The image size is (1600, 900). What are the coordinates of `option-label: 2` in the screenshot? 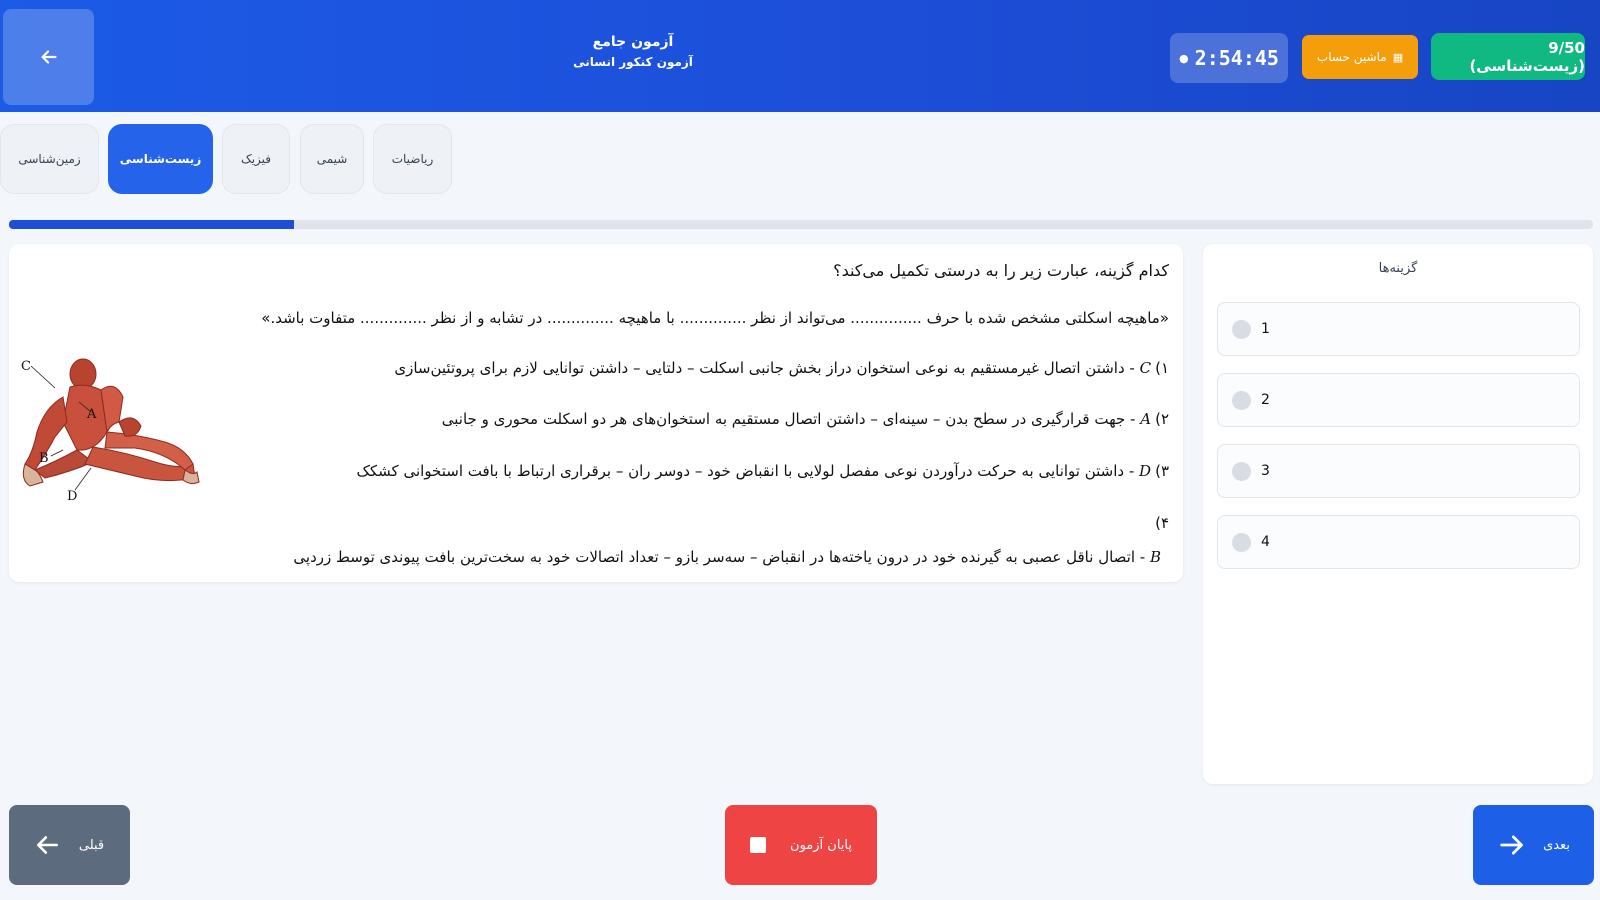 It's located at (1265, 400).